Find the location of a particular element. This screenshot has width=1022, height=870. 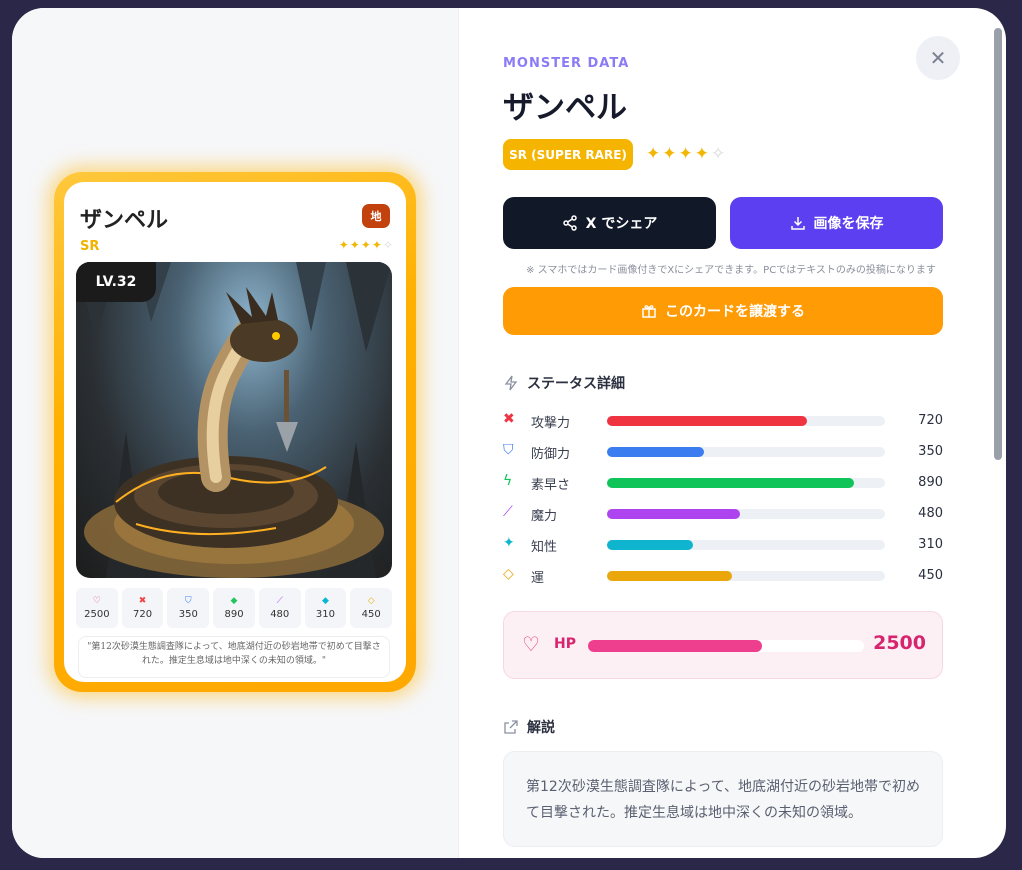

gift-icon is located at coordinates (649, 311).